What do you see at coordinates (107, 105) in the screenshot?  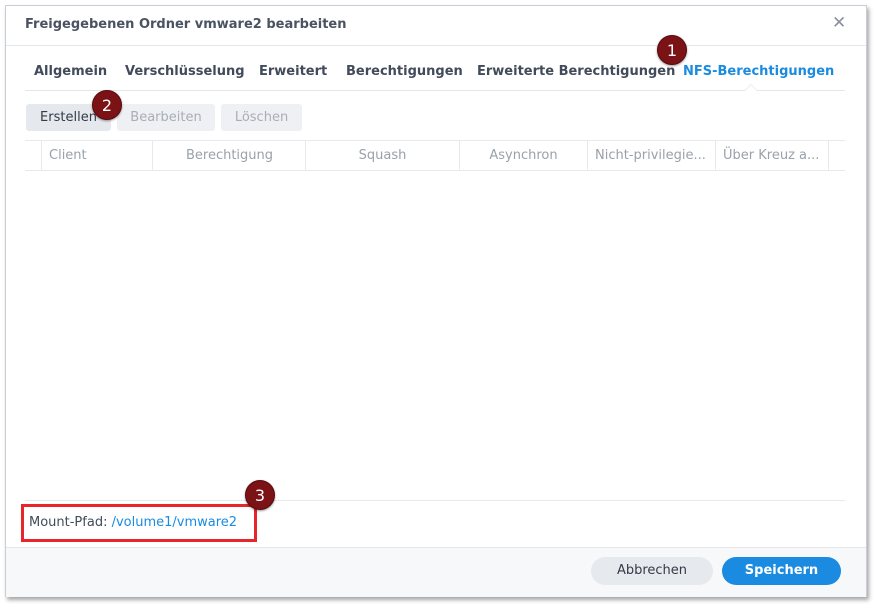 I see `annotation-marker-2: 2` at bounding box center [107, 105].